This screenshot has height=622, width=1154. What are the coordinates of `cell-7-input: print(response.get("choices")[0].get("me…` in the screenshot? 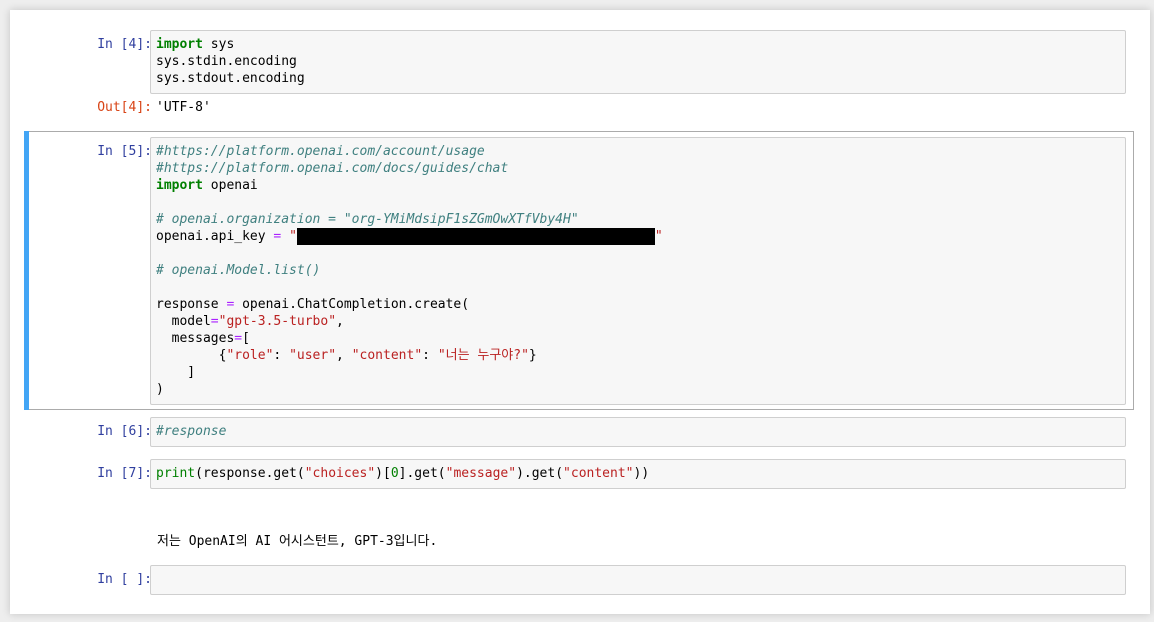 It's located at (638, 474).